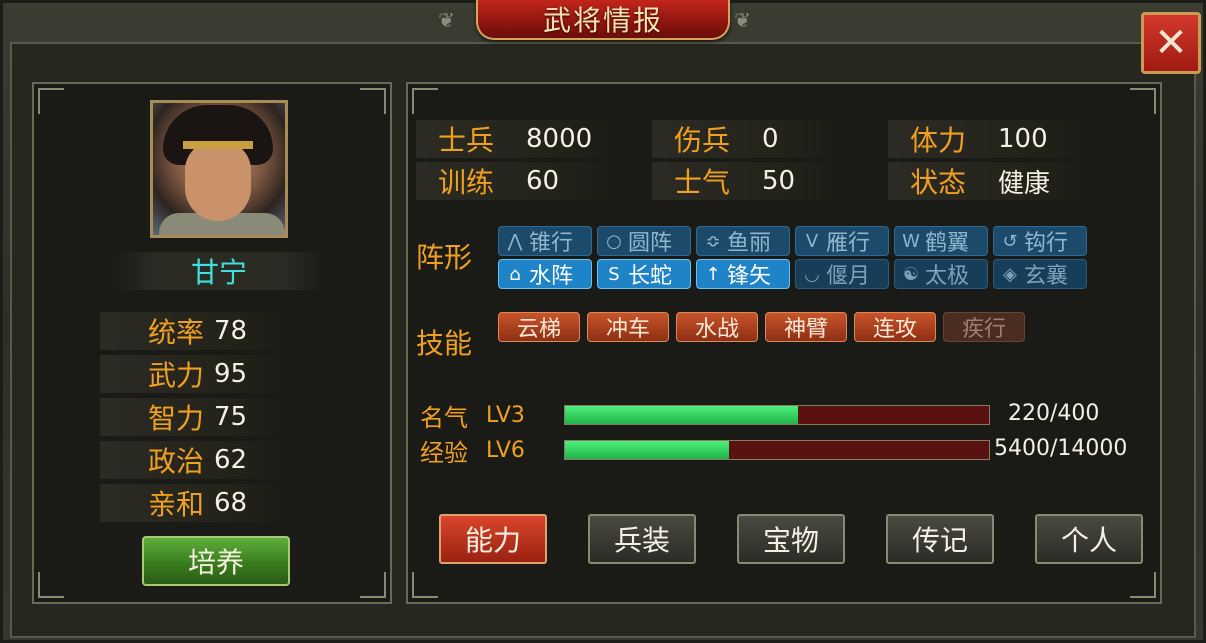 This screenshot has height=643, width=1206. I want to click on double-chevron-icon: ≎, so click(713, 241).